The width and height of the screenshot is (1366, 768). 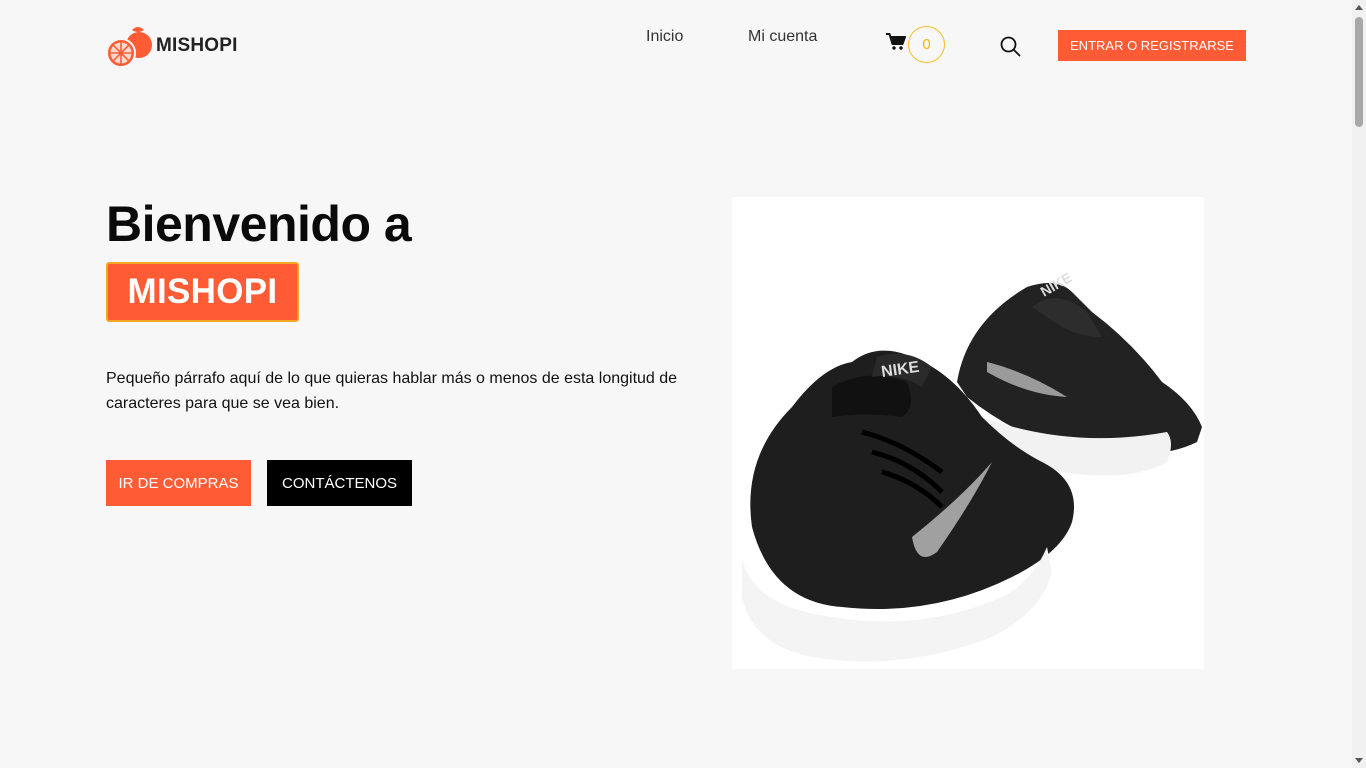 I want to click on hero-title: Bienvenido a, so click(x=259, y=224).